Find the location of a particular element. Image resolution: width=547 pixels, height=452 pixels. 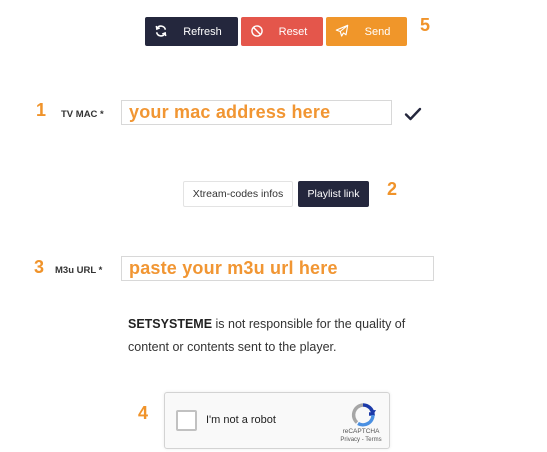

step-number-3: 3 is located at coordinates (39, 267).